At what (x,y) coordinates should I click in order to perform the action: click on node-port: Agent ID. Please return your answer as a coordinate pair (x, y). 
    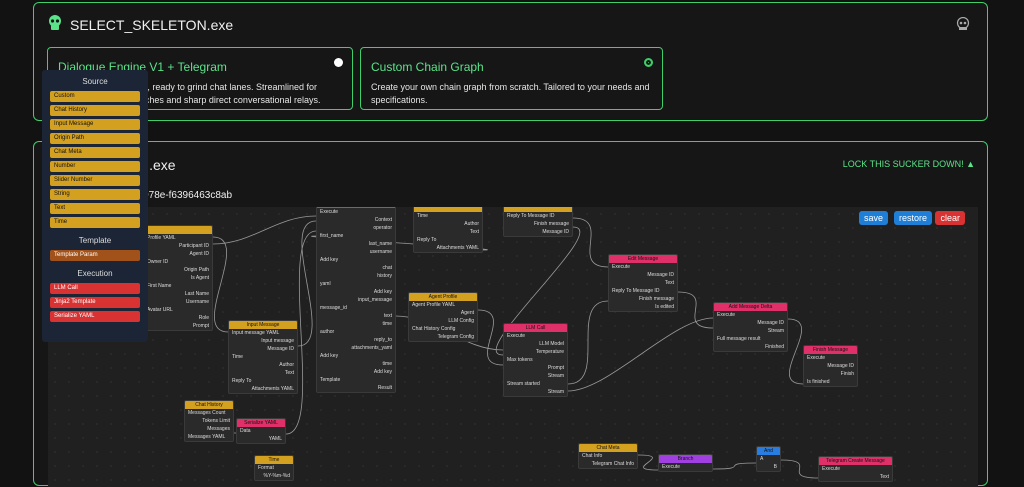
    Looking at the image, I should click on (178, 254).